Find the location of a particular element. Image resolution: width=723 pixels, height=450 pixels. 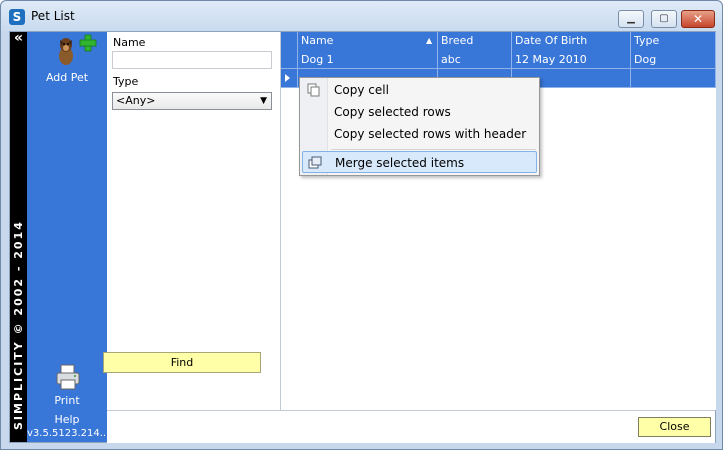

menu-separator is located at coordinates (433, 149).